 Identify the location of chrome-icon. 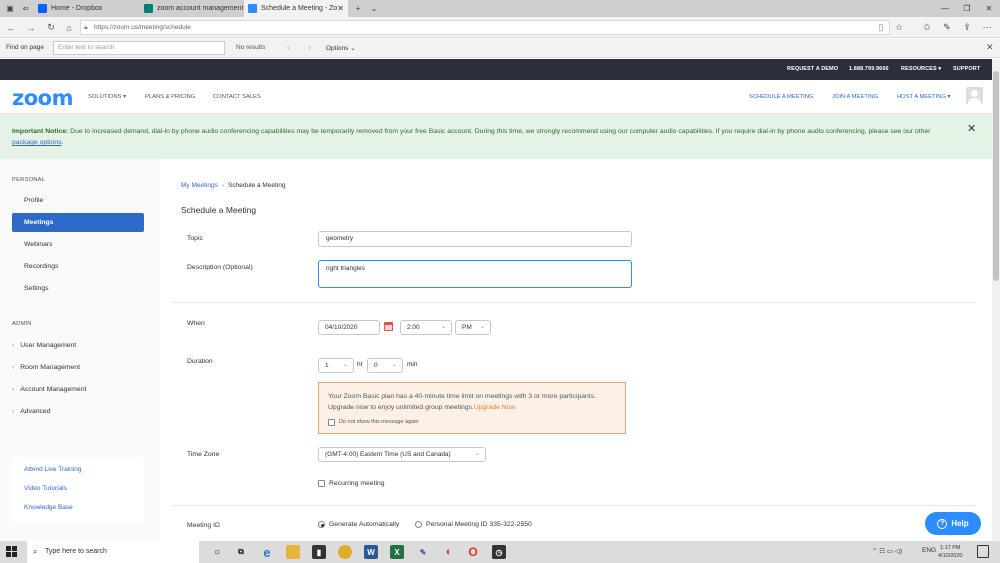
(345, 552).